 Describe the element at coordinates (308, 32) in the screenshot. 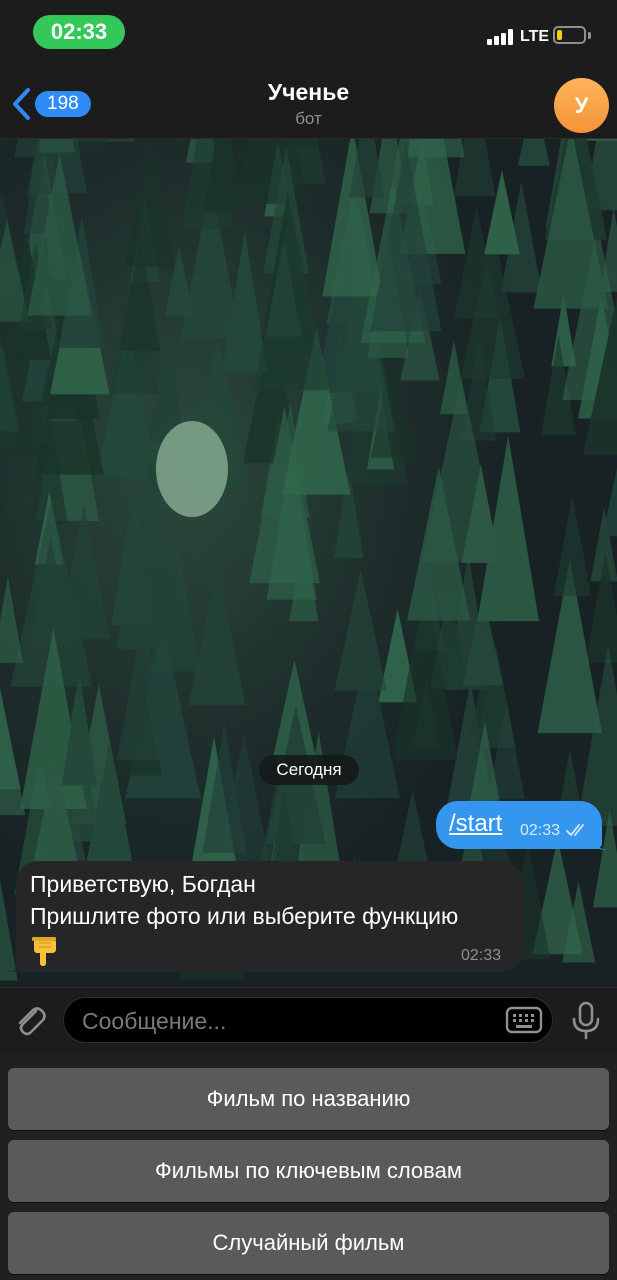

I see `status-bar: 02:33 LTE` at that location.